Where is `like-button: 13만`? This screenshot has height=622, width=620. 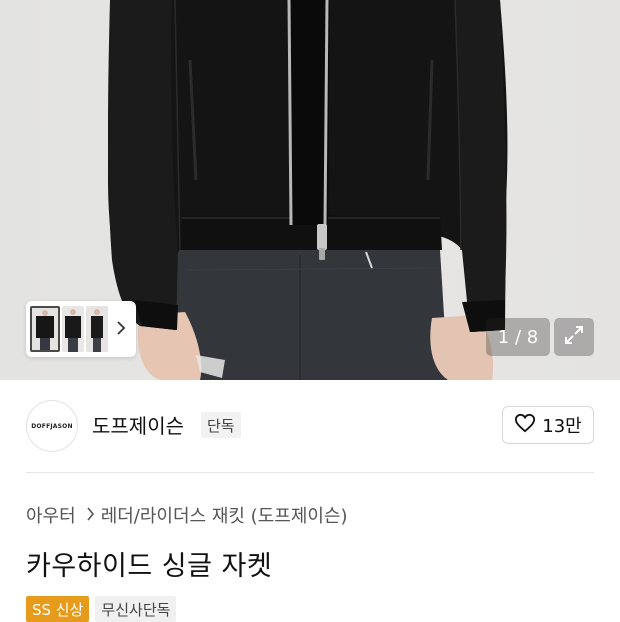 like-button: 13만 is located at coordinates (548, 425).